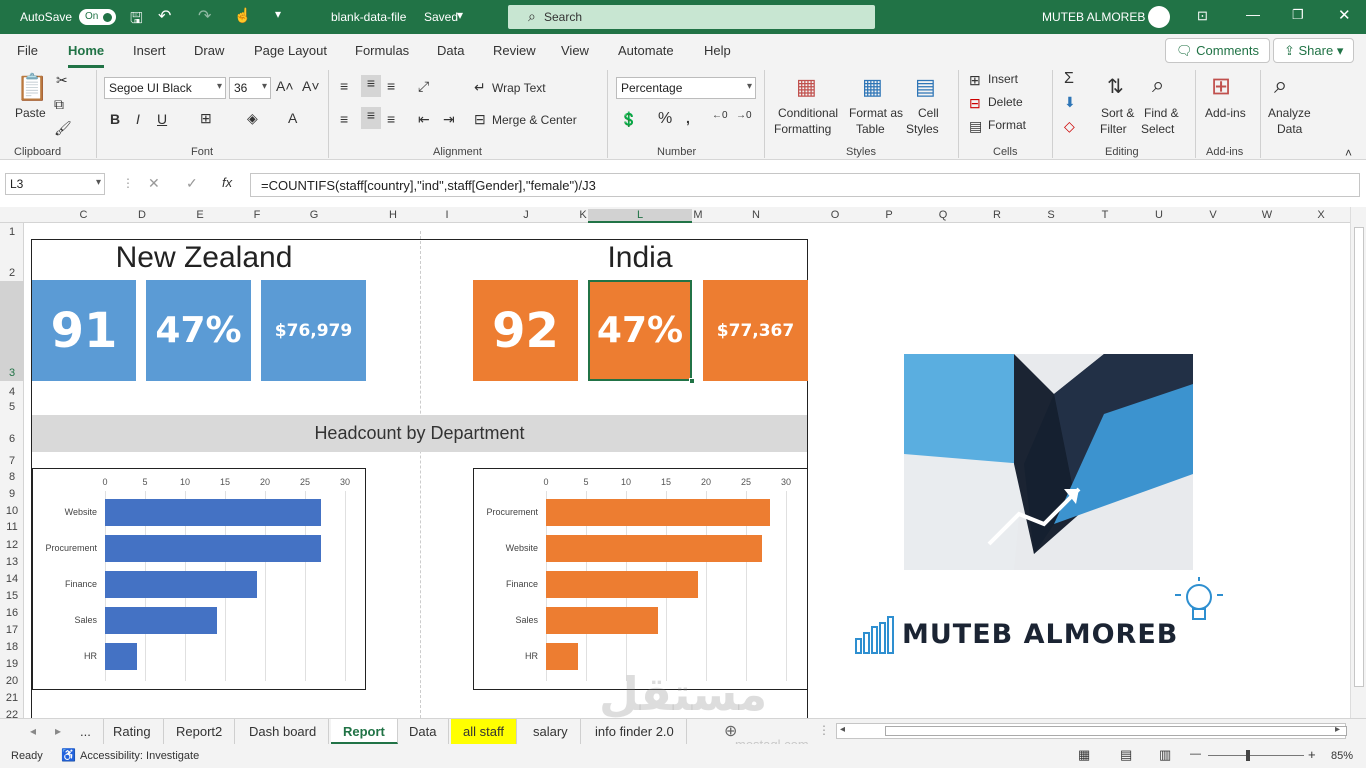 The width and height of the screenshot is (1366, 768). I want to click on row-header: 1, so click(12, 232).